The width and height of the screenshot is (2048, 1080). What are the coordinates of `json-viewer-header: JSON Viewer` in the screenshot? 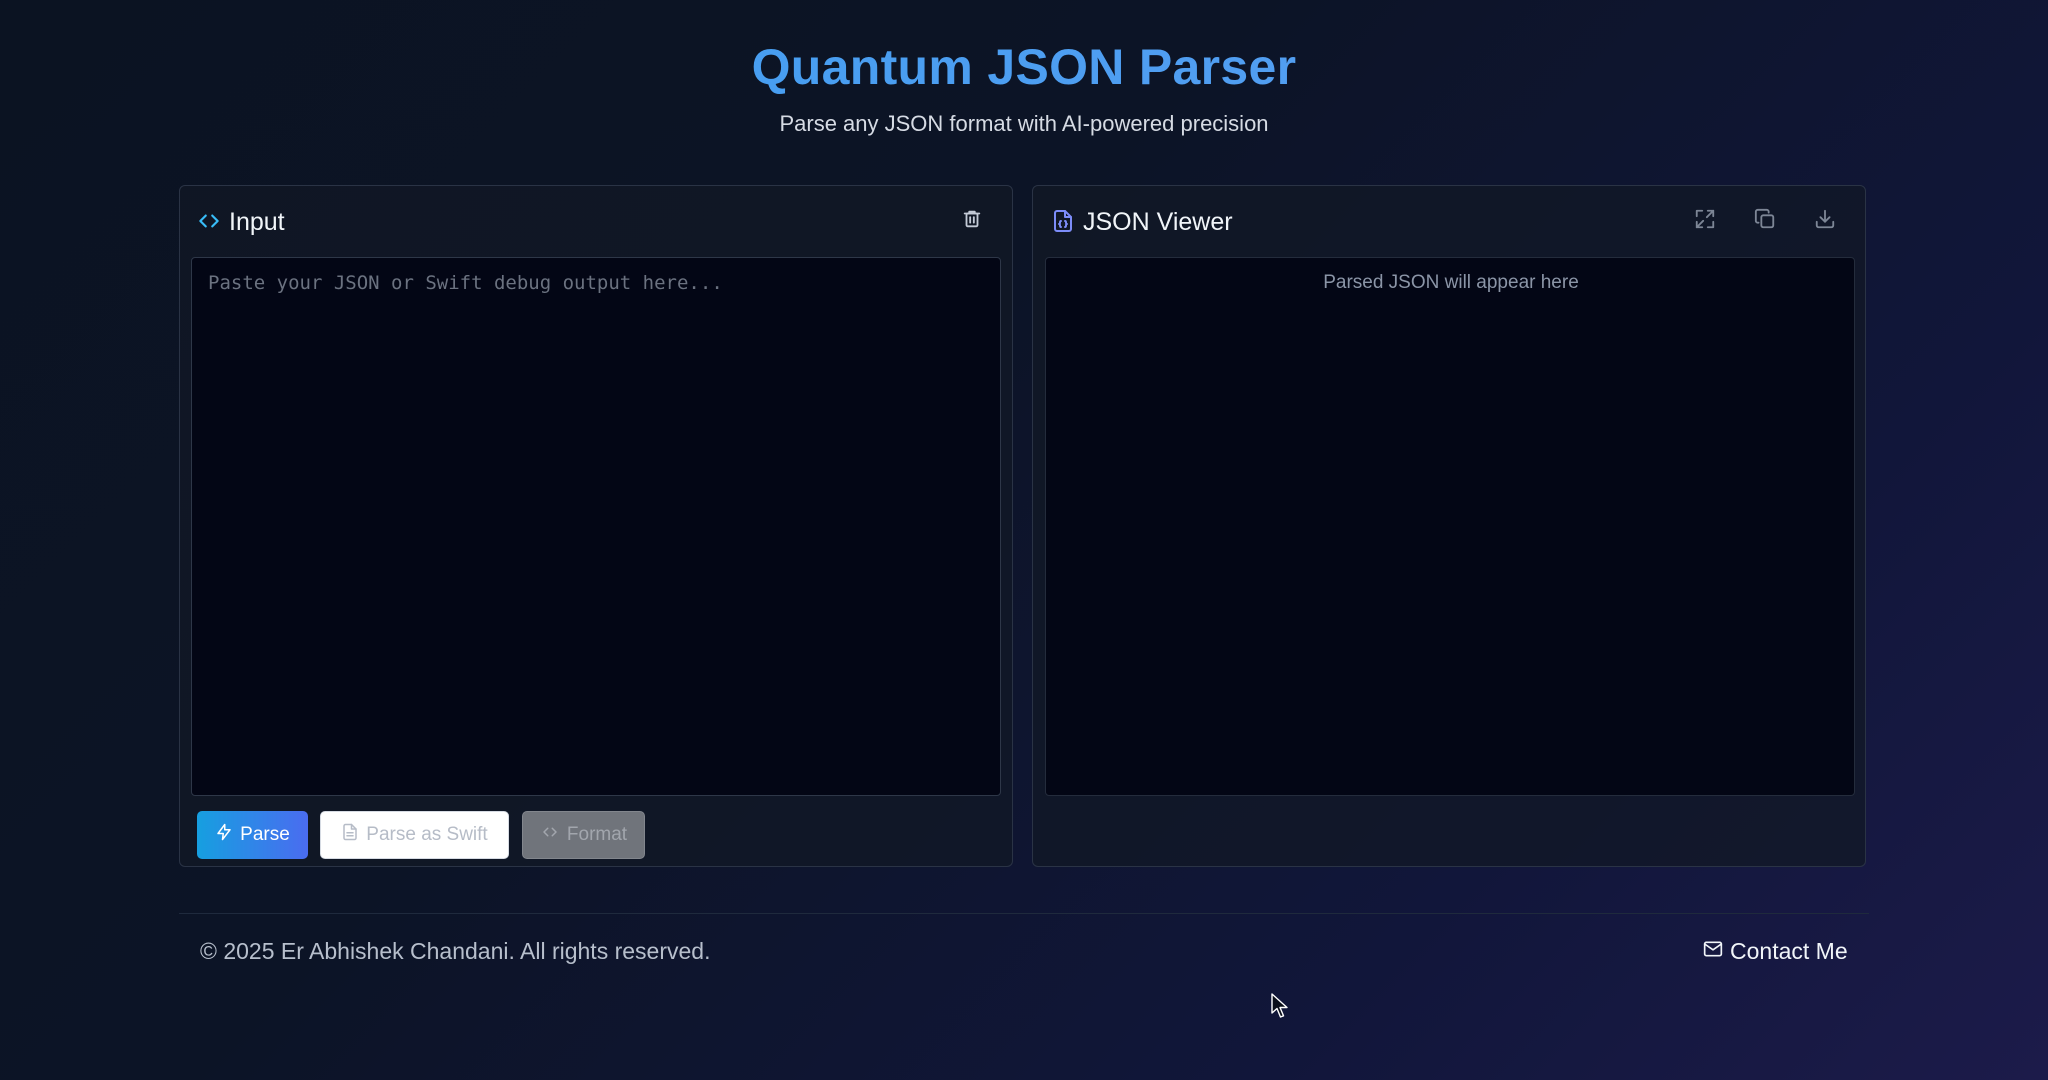 It's located at (1449, 221).